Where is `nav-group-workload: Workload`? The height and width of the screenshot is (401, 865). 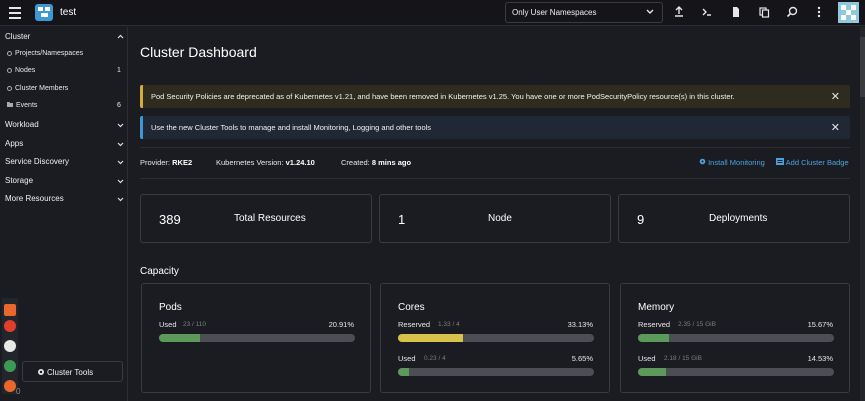
nav-group-workload: Workload is located at coordinates (22, 124).